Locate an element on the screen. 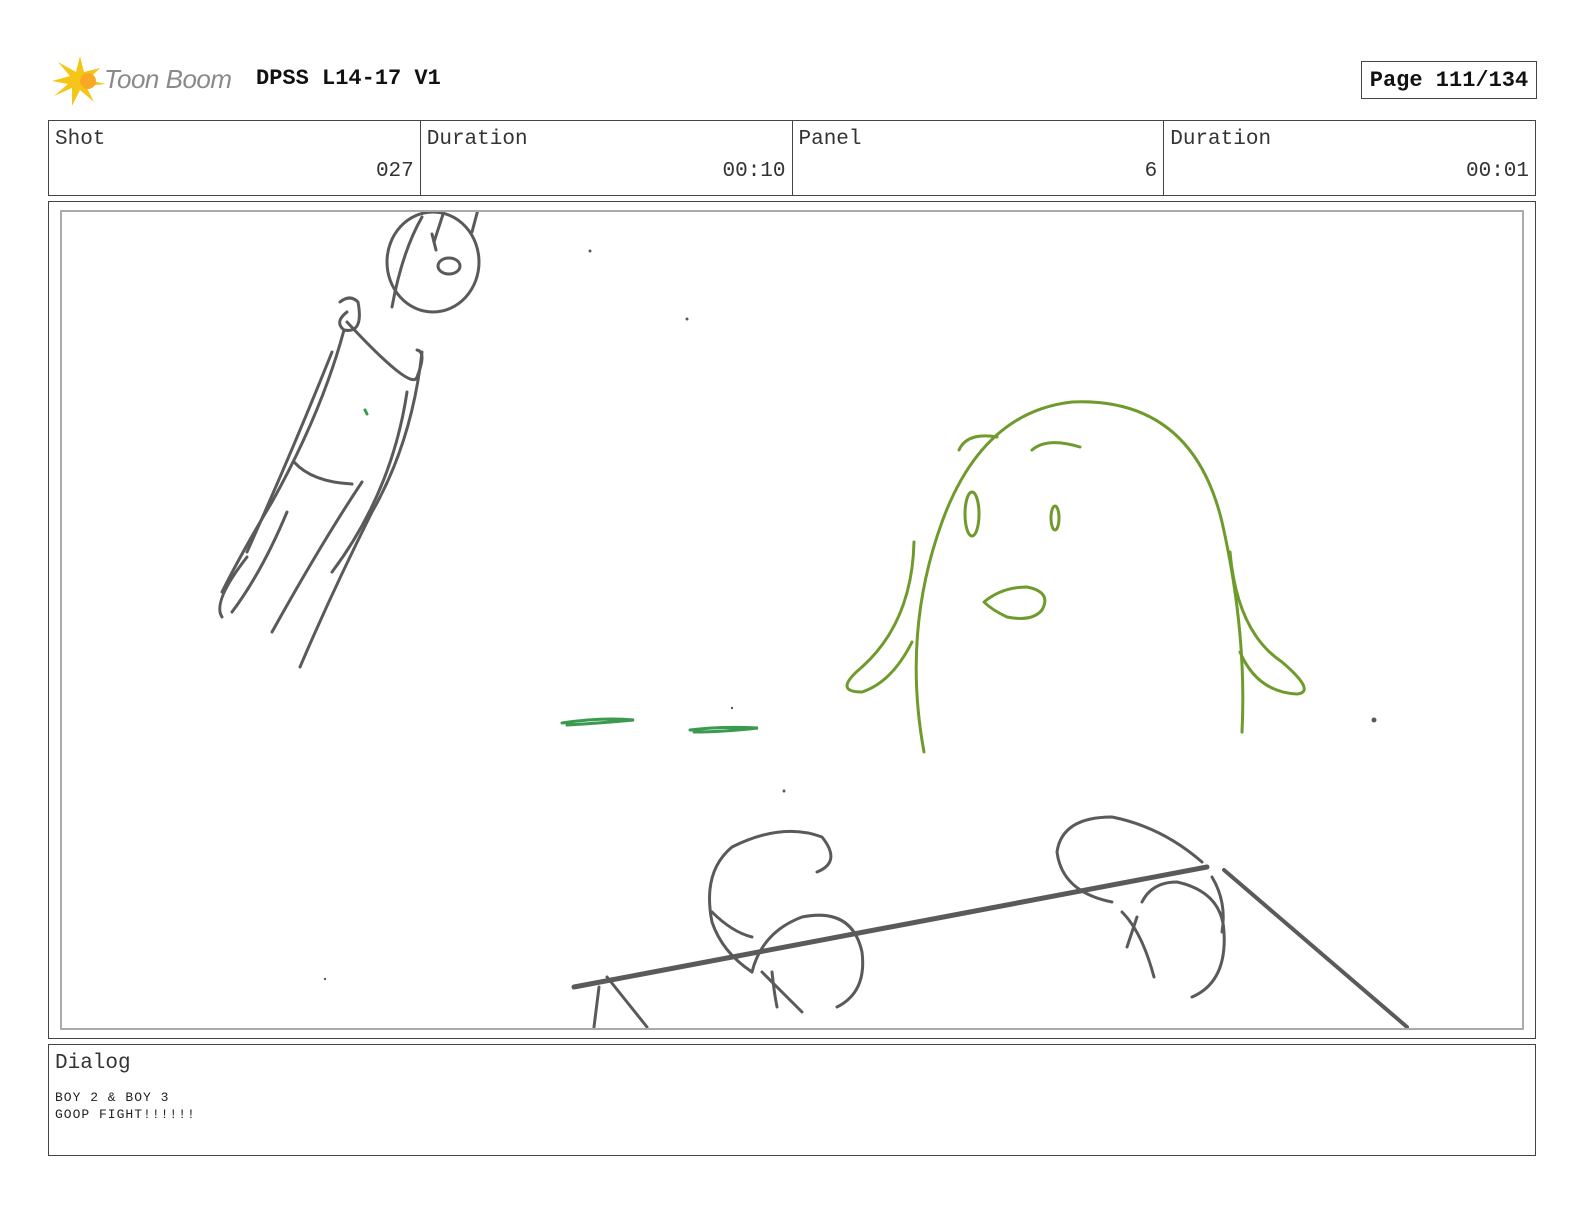 This screenshot has width=1584, height=1224. dialog-label: Dialog is located at coordinates (93, 1063).